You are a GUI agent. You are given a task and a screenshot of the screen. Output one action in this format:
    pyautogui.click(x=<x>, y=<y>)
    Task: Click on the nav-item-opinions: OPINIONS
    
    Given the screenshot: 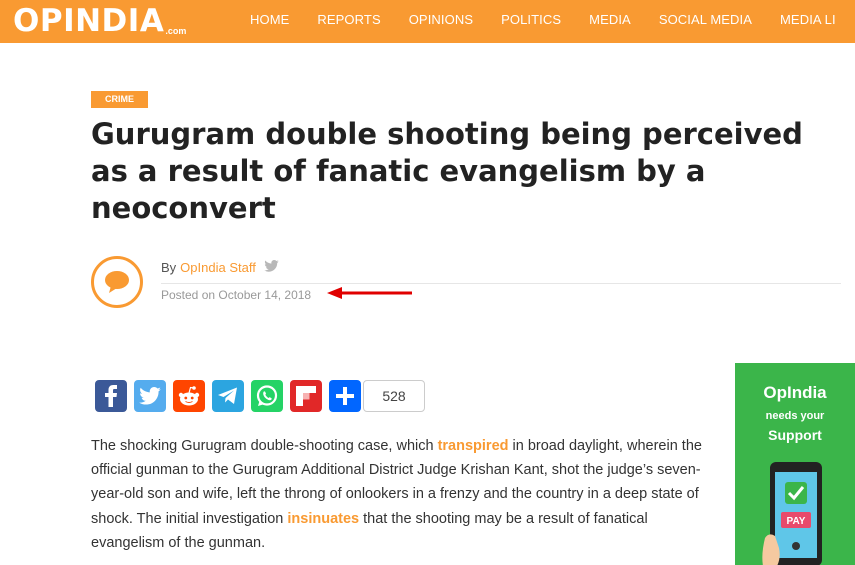 What is the action you would take?
    pyautogui.click(x=441, y=21)
    